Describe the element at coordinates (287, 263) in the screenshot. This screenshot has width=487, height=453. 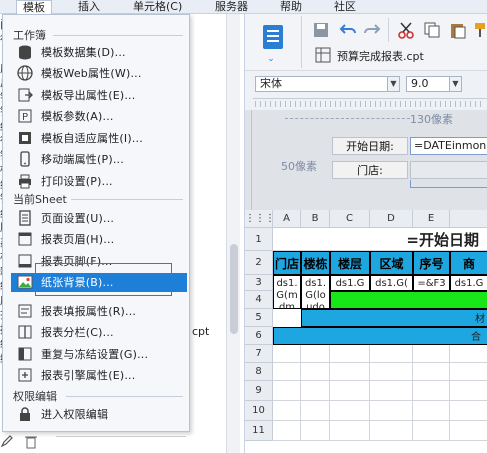
I see `header-cell: 门店` at that location.